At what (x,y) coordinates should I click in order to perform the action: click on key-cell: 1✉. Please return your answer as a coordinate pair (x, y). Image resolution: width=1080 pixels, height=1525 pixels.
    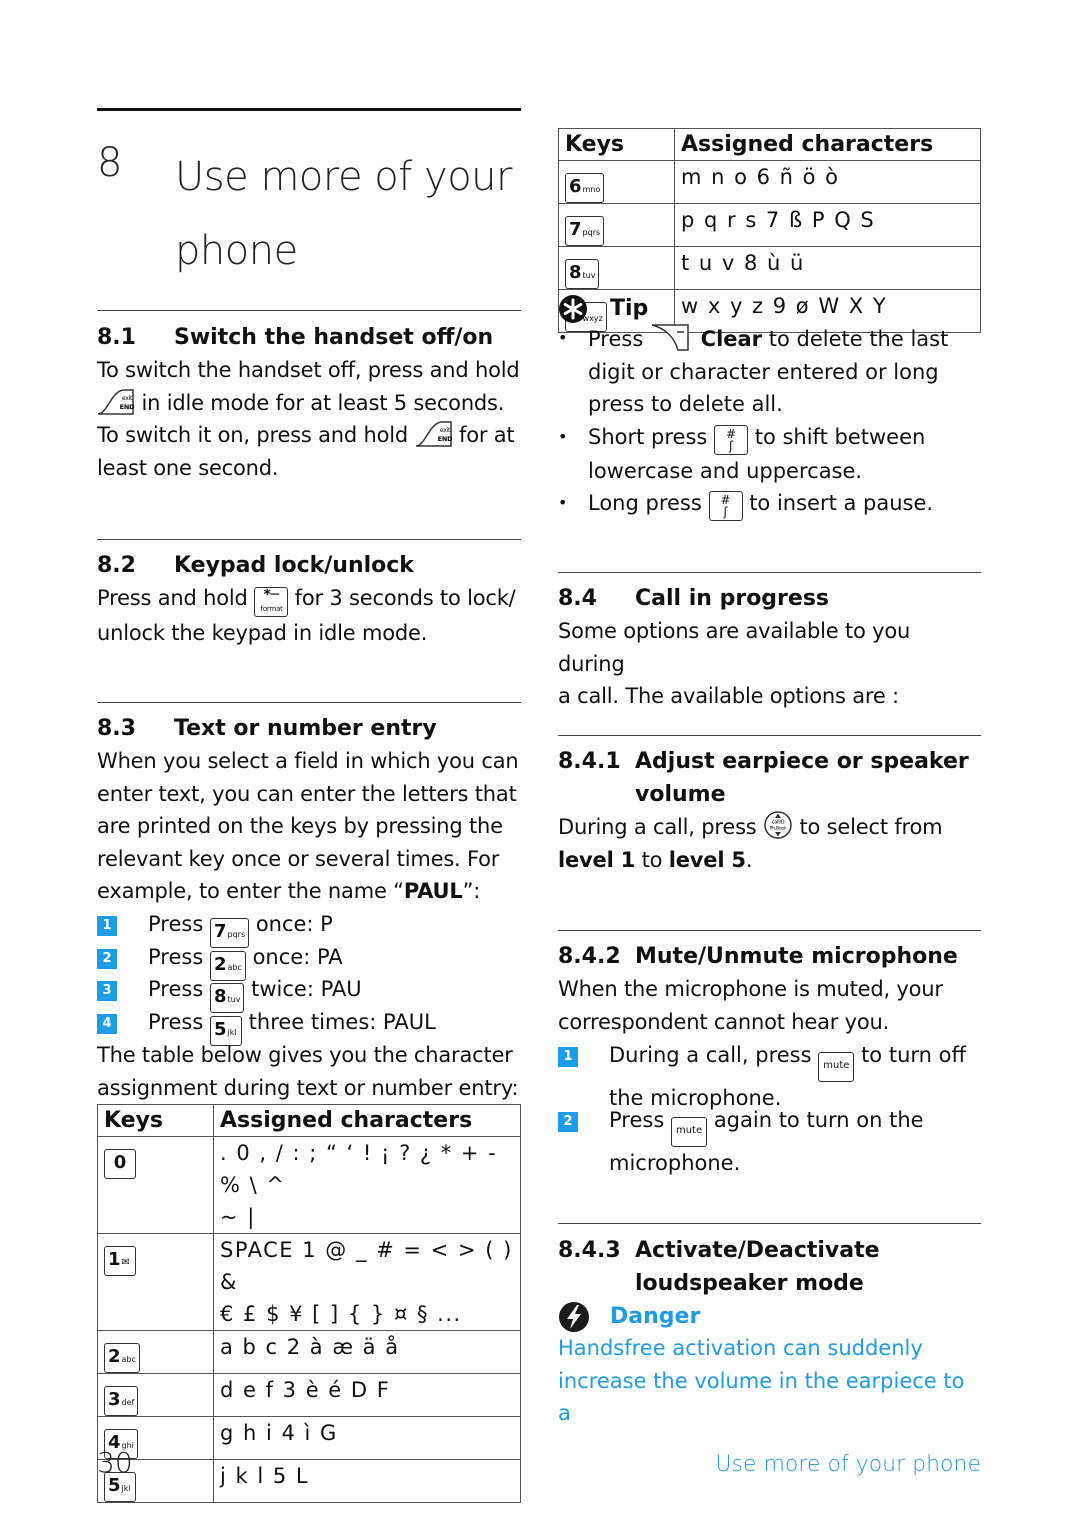
    Looking at the image, I should click on (155, 1282).